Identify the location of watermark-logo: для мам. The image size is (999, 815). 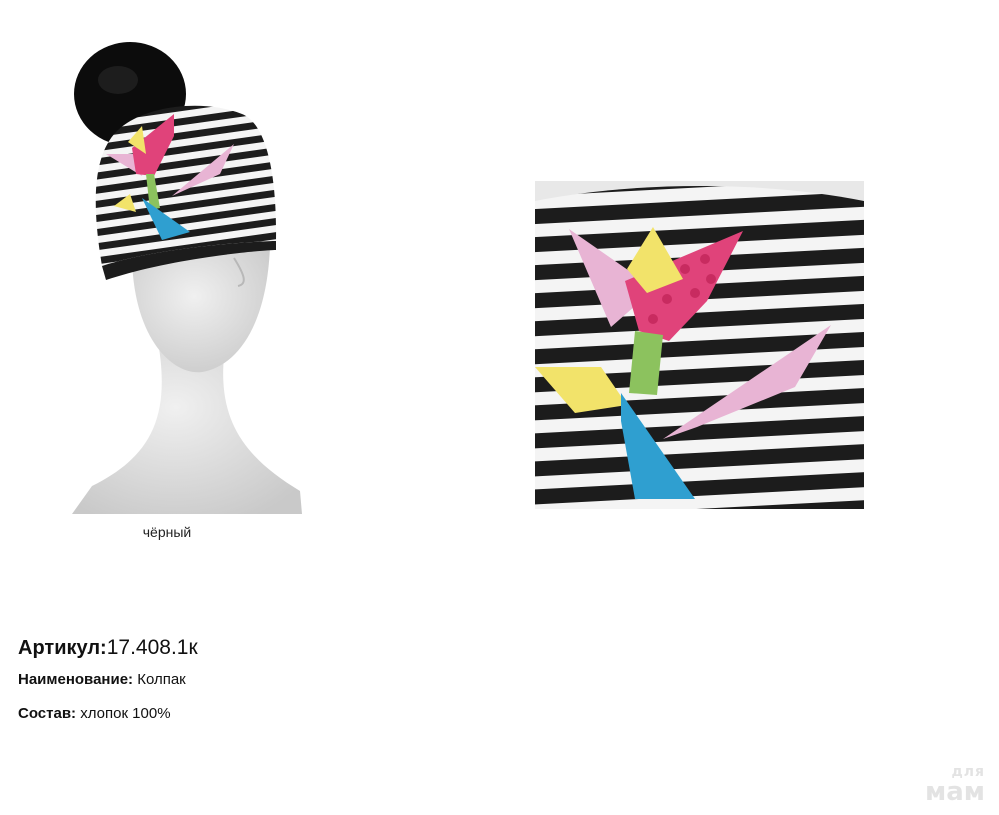
(955, 785).